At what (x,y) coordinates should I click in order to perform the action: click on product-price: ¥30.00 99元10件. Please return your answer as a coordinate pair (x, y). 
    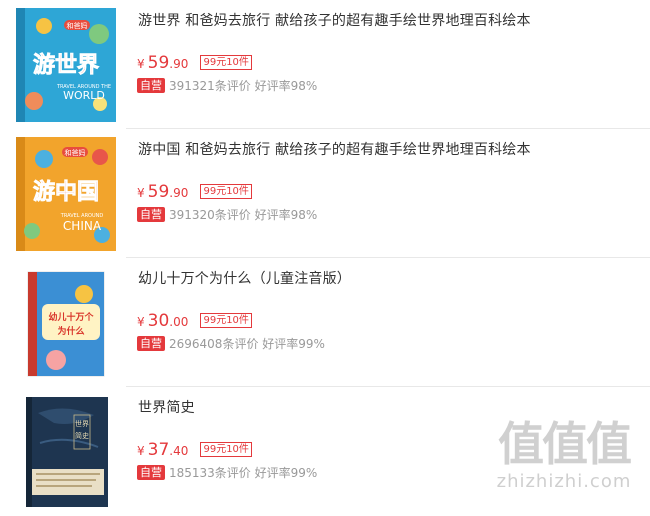
    Looking at the image, I should click on (194, 321).